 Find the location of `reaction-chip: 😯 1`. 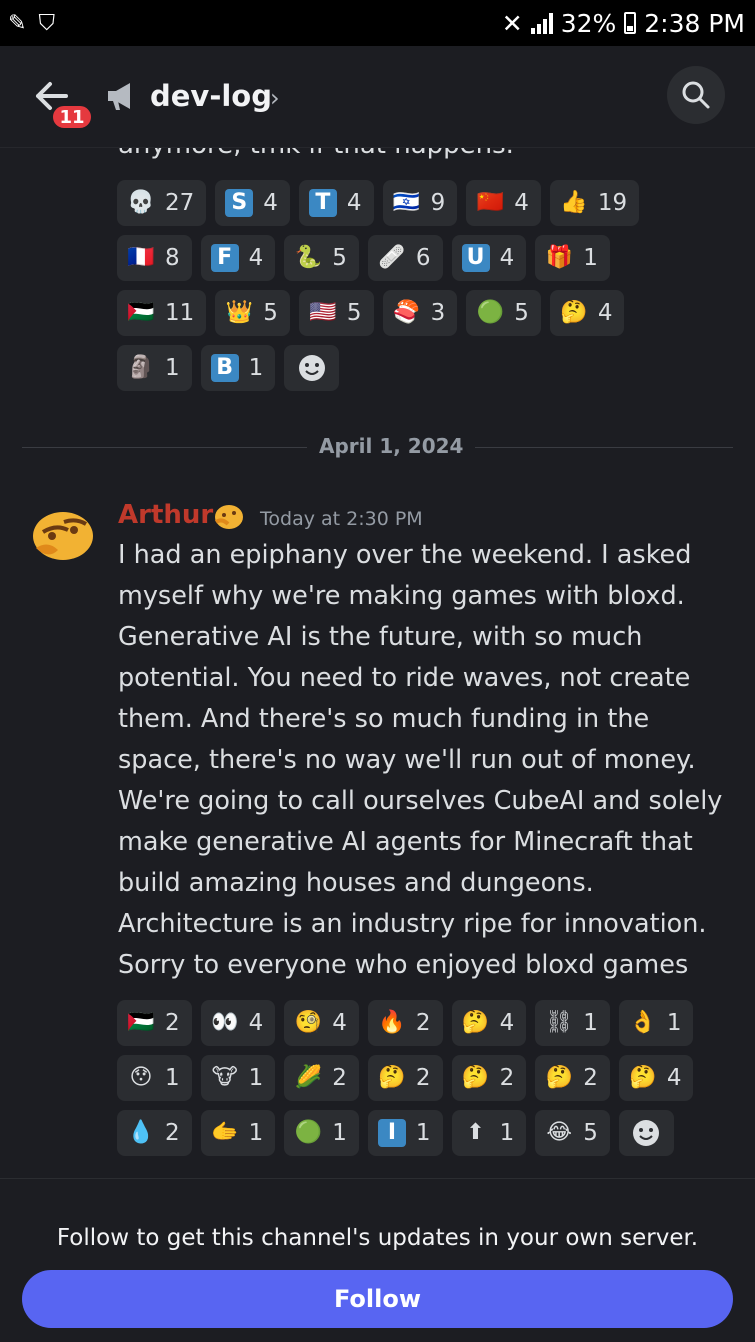

reaction-chip: 😯 1 is located at coordinates (154, 1078).